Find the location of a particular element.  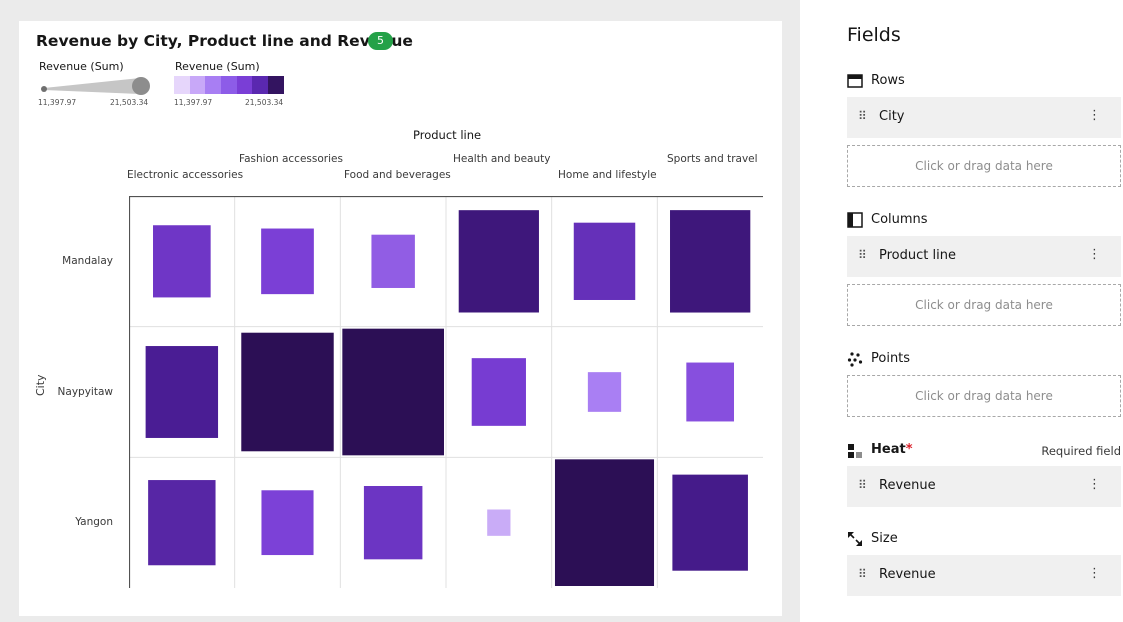

status-badge: 5 is located at coordinates (380, 41).